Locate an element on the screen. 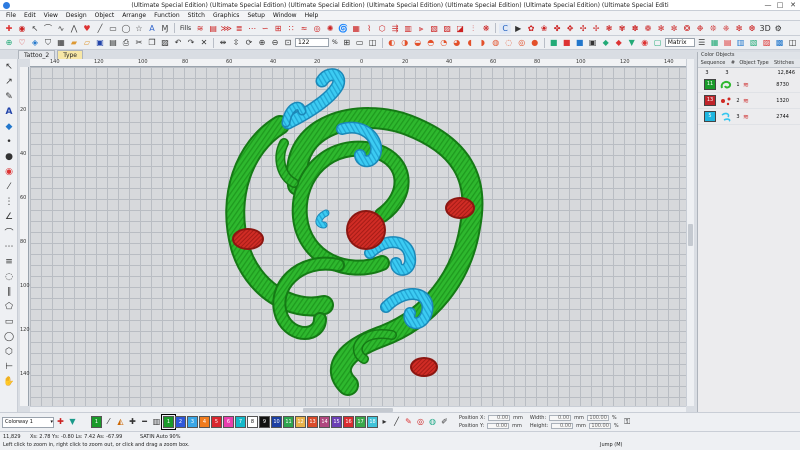  special-fill-17-icon: ❇ is located at coordinates (739, 28).